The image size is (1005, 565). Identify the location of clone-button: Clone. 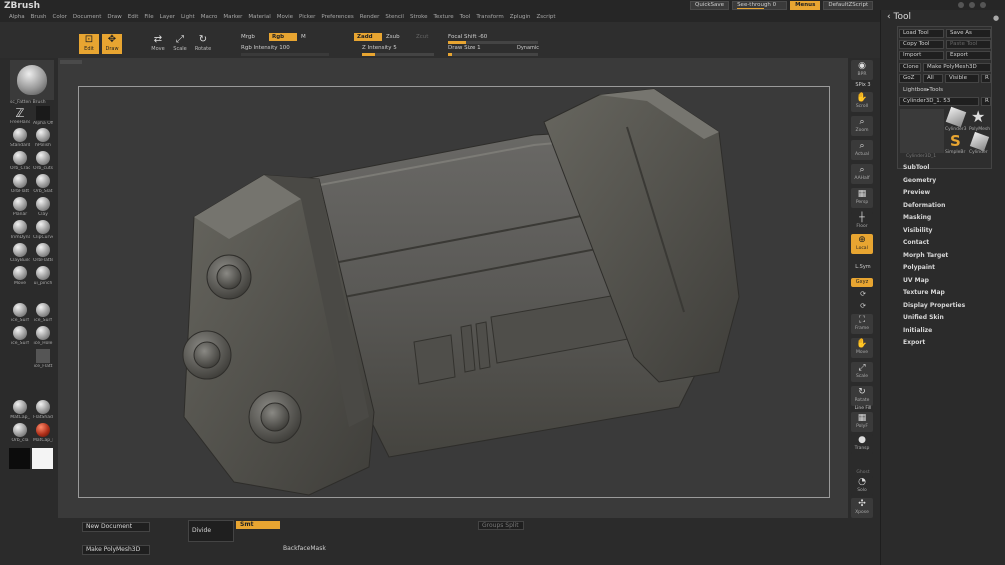
(910, 67).